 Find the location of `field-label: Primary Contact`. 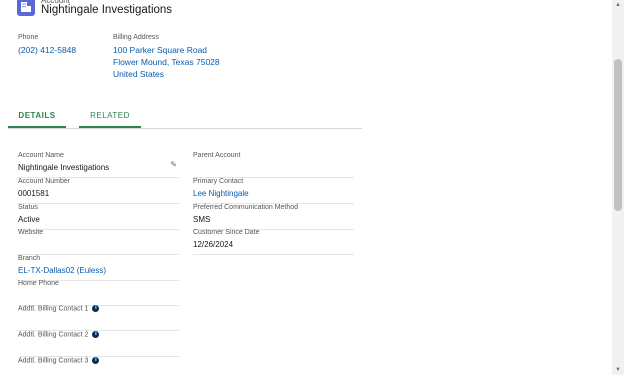

field-label: Primary Contact is located at coordinates (218, 181).